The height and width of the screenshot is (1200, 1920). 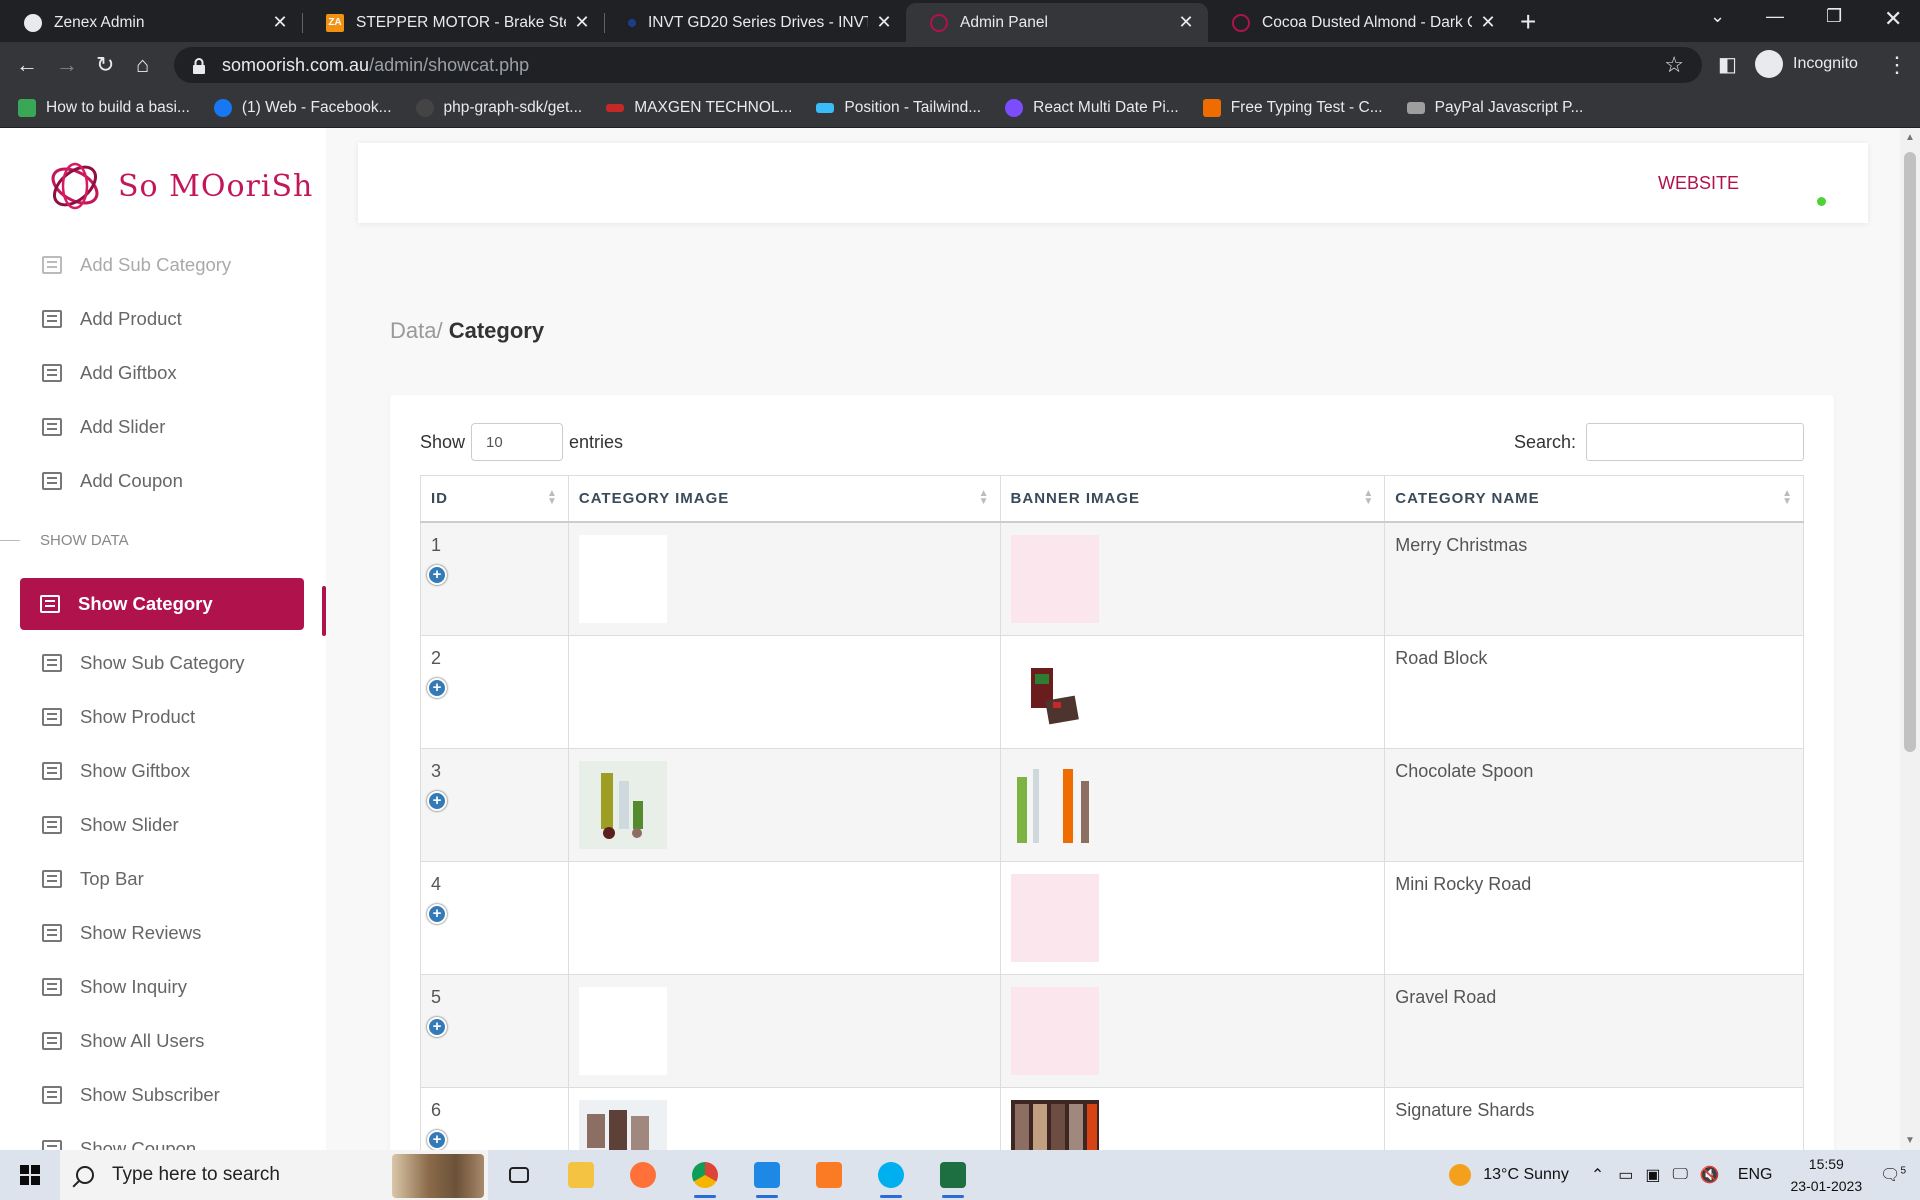 What do you see at coordinates (163, 319) in the screenshot?
I see `sidebar-item-add-product: Add Product` at bounding box center [163, 319].